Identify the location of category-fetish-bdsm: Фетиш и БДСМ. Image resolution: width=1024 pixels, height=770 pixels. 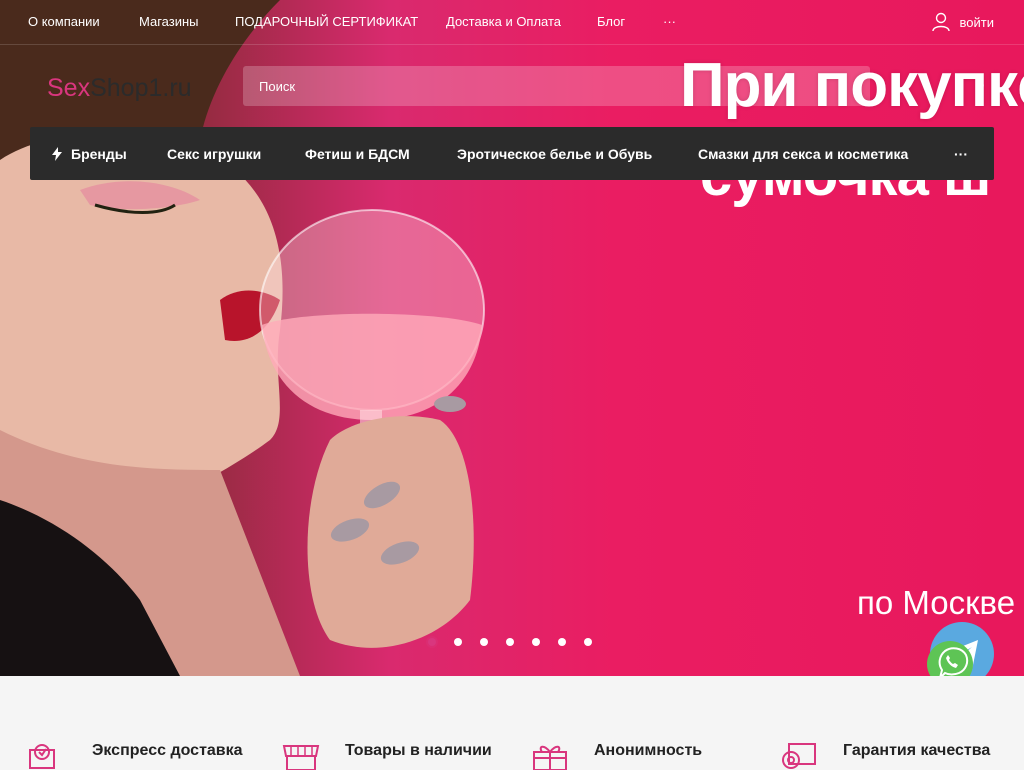
(357, 154).